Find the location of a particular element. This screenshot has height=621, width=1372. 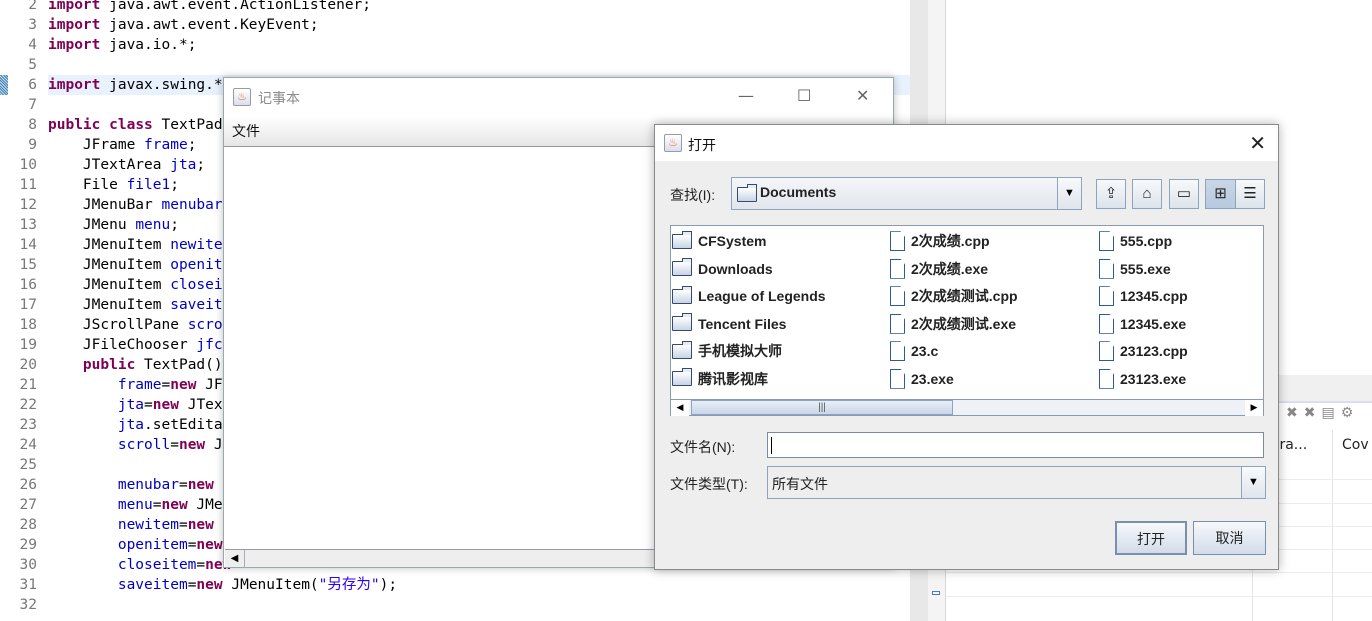

line-number: 16 is located at coordinates (28, 285).